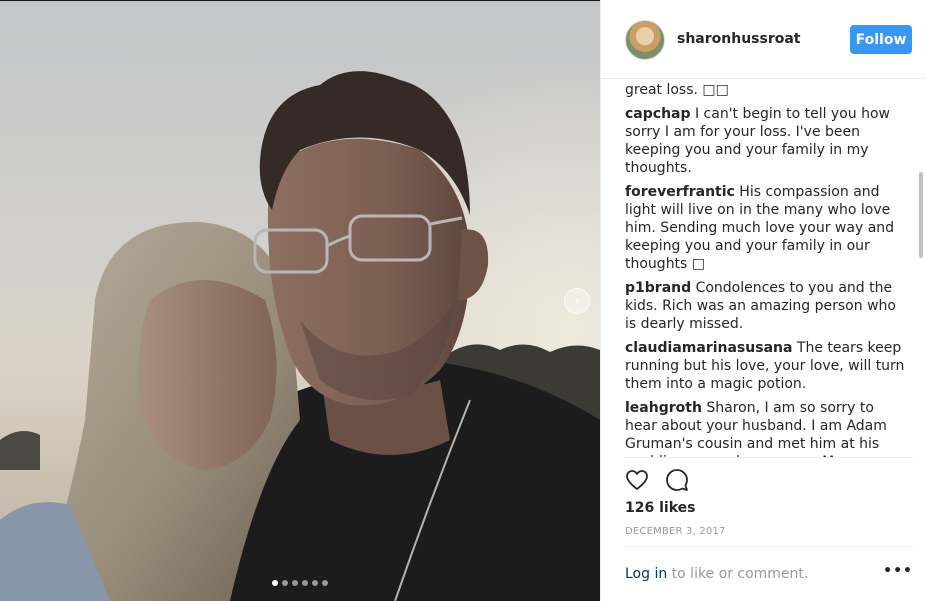 The width and height of the screenshot is (926, 601). What do you see at coordinates (769, 457) in the screenshot?
I see `divider` at bounding box center [769, 457].